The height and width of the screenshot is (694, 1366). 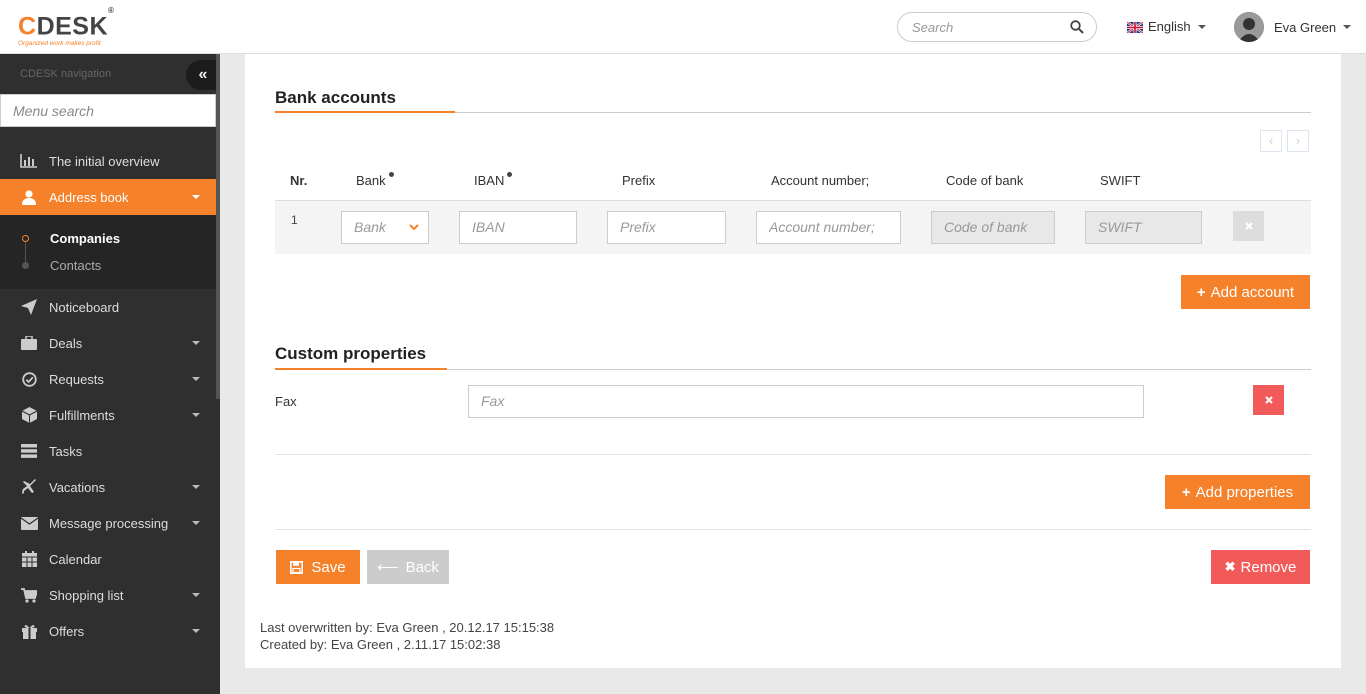 What do you see at coordinates (29, 631) in the screenshot?
I see `gift-icon` at bounding box center [29, 631].